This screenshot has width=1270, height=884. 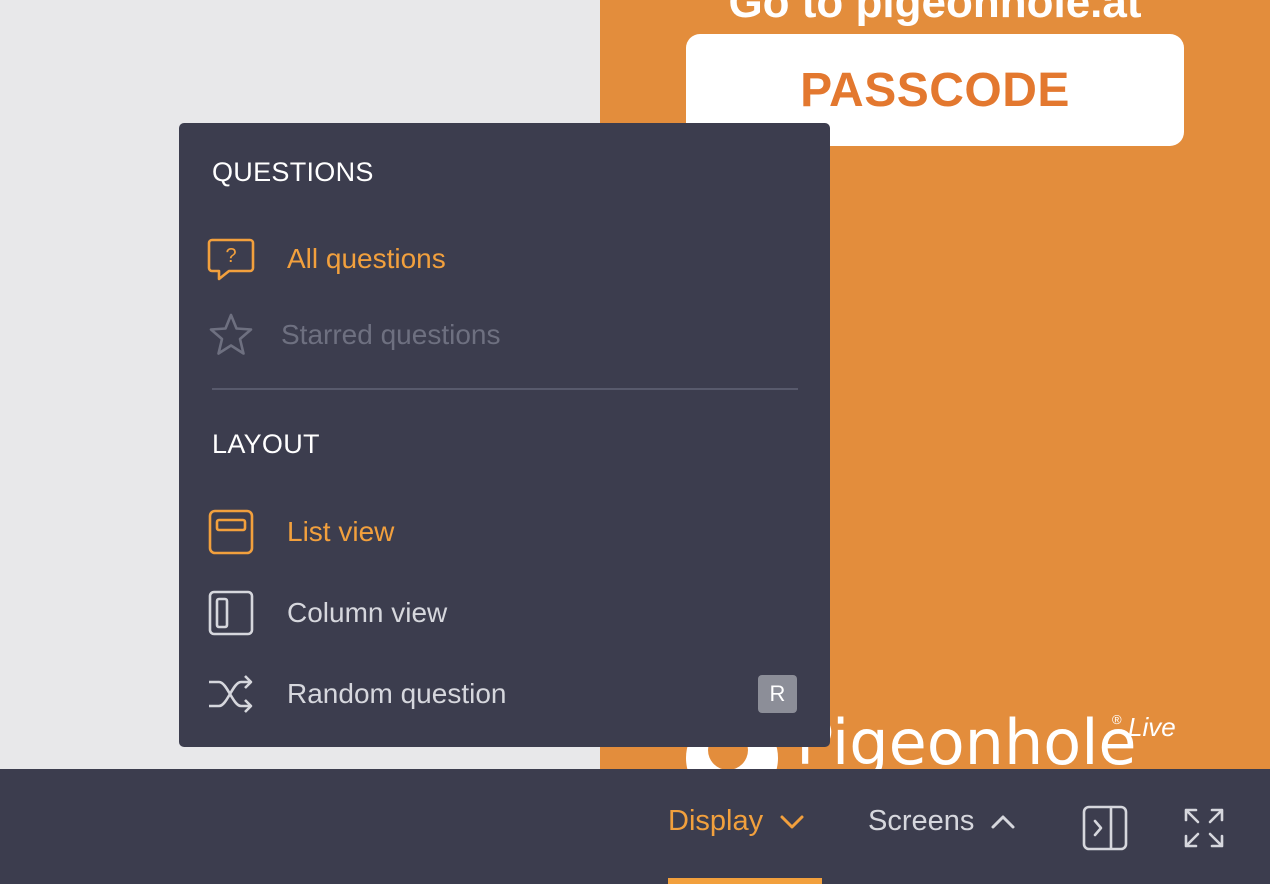 I want to click on column-view-icon, so click(x=231, y=613).